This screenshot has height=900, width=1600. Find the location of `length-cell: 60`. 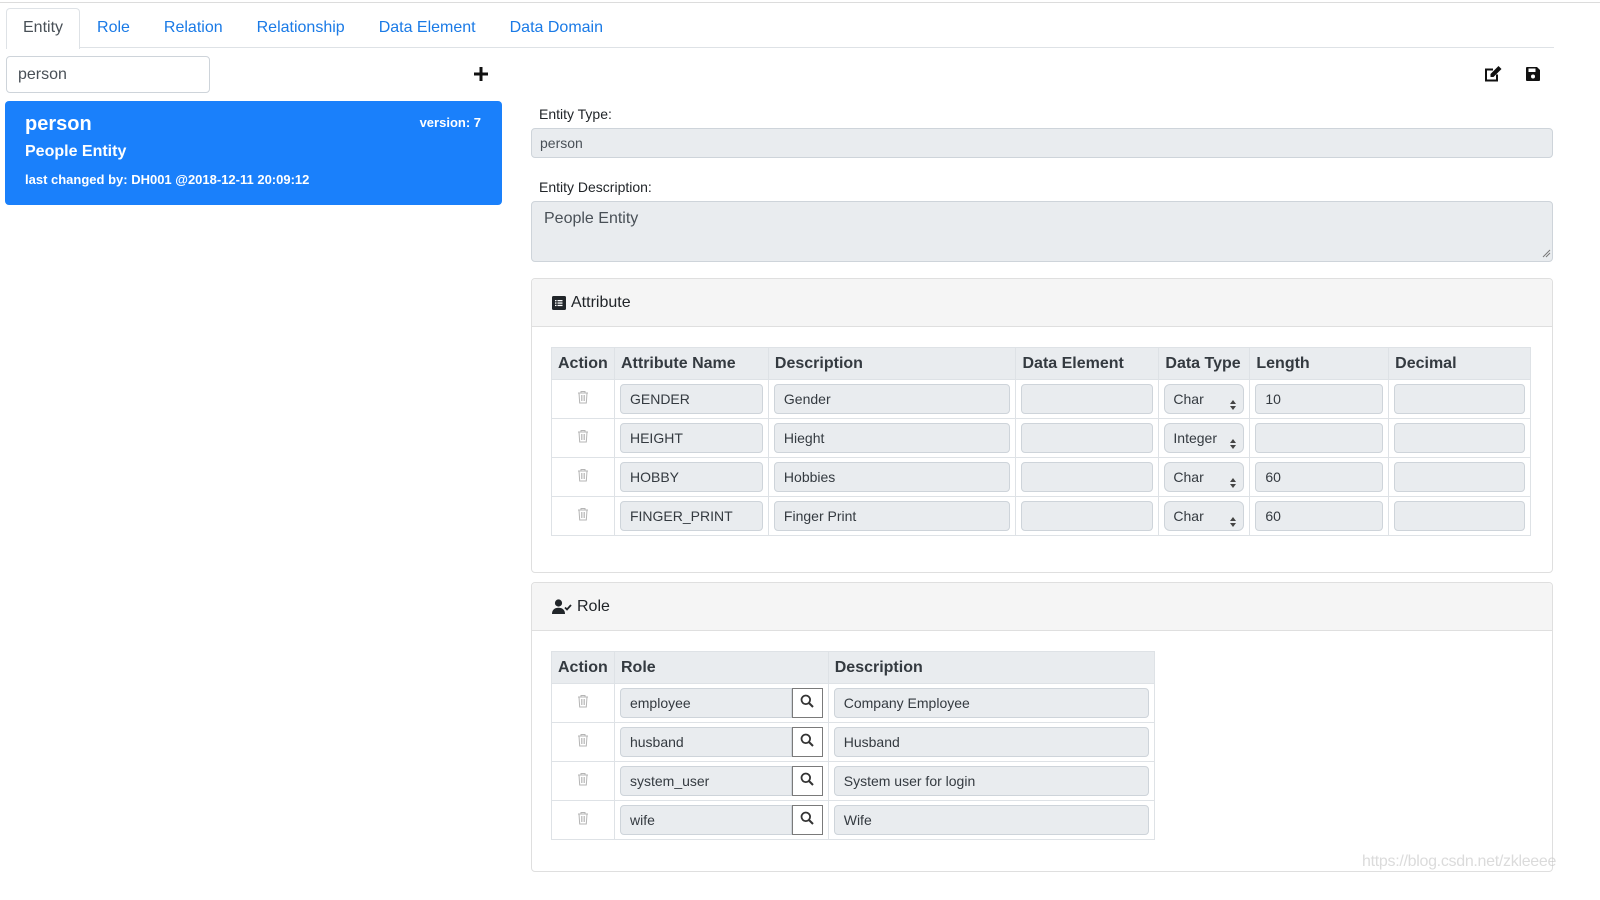

length-cell: 60 is located at coordinates (1319, 516).